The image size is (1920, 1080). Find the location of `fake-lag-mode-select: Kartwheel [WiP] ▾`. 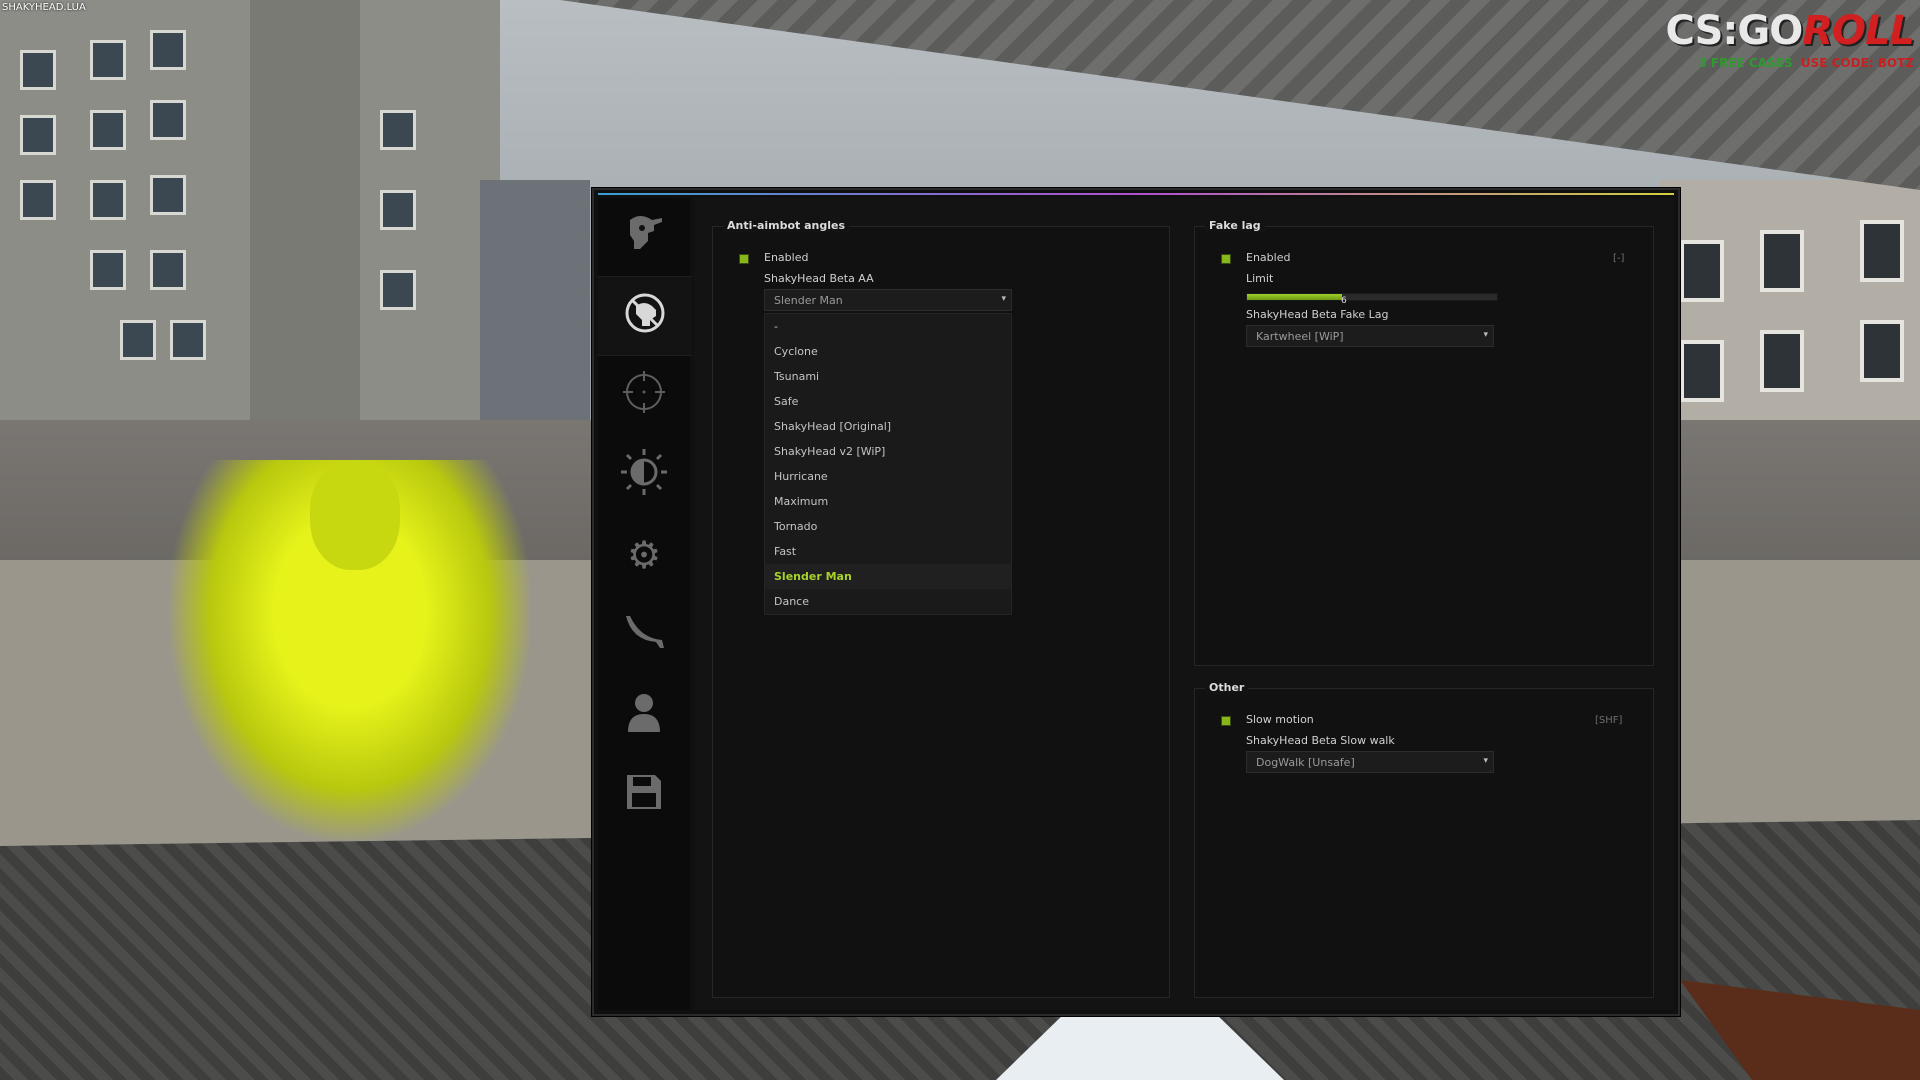

fake-lag-mode-select: Kartwheel [WiP] ▾ is located at coordinates (1370, 336).